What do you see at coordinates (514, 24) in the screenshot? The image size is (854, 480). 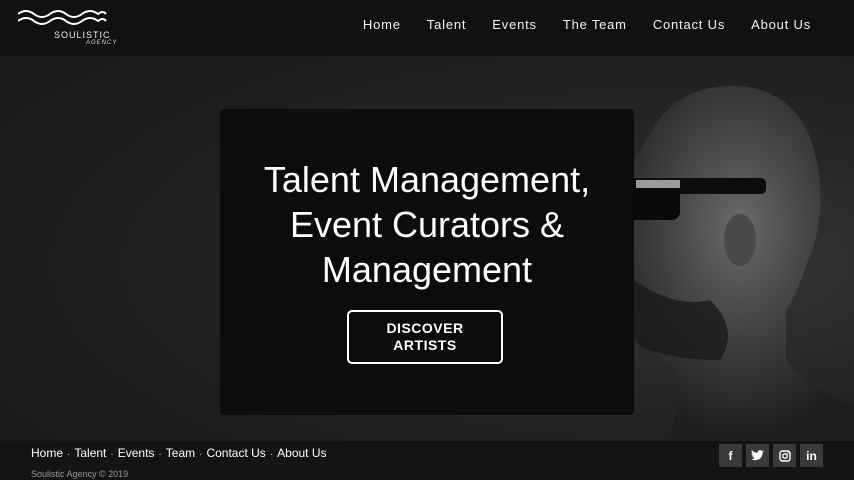 I see `nav-events: Events` at bounding box center [514, 24].